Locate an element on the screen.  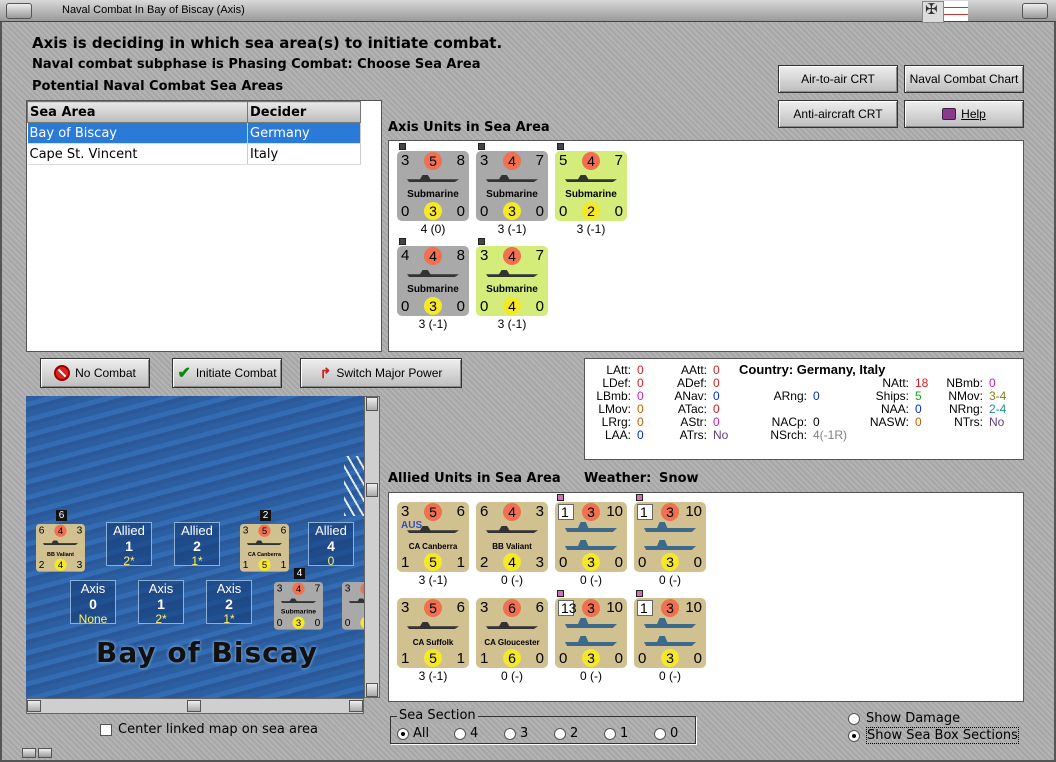
horizontal-scroll-thumb is located at coordinates (194, 706).